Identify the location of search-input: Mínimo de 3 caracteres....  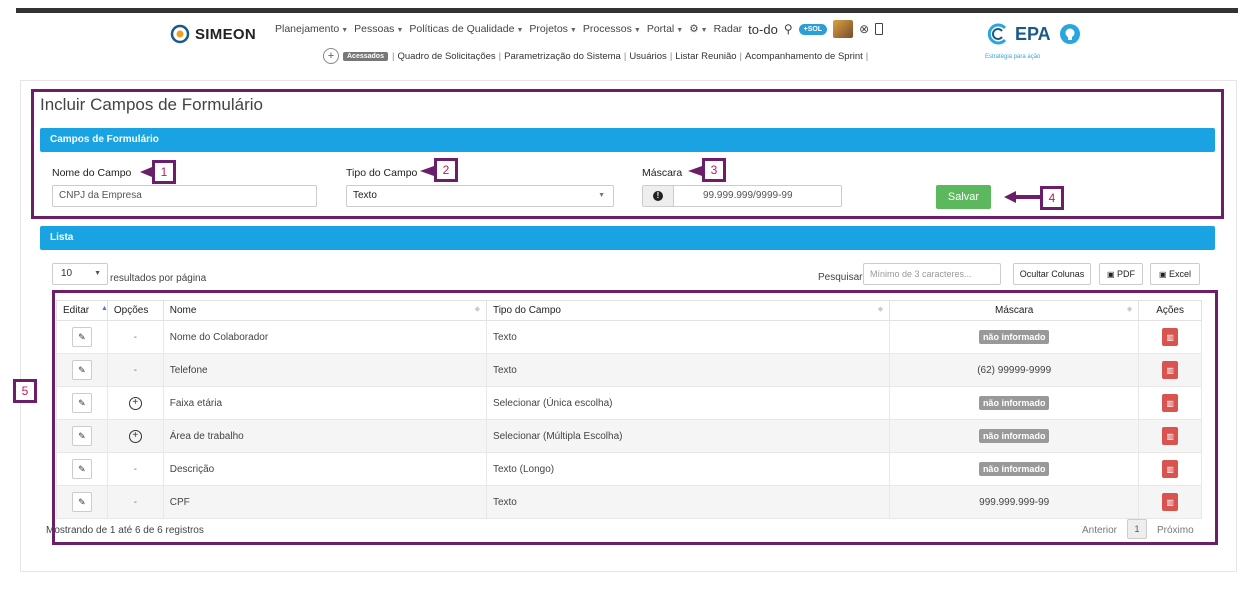
(932, 274).